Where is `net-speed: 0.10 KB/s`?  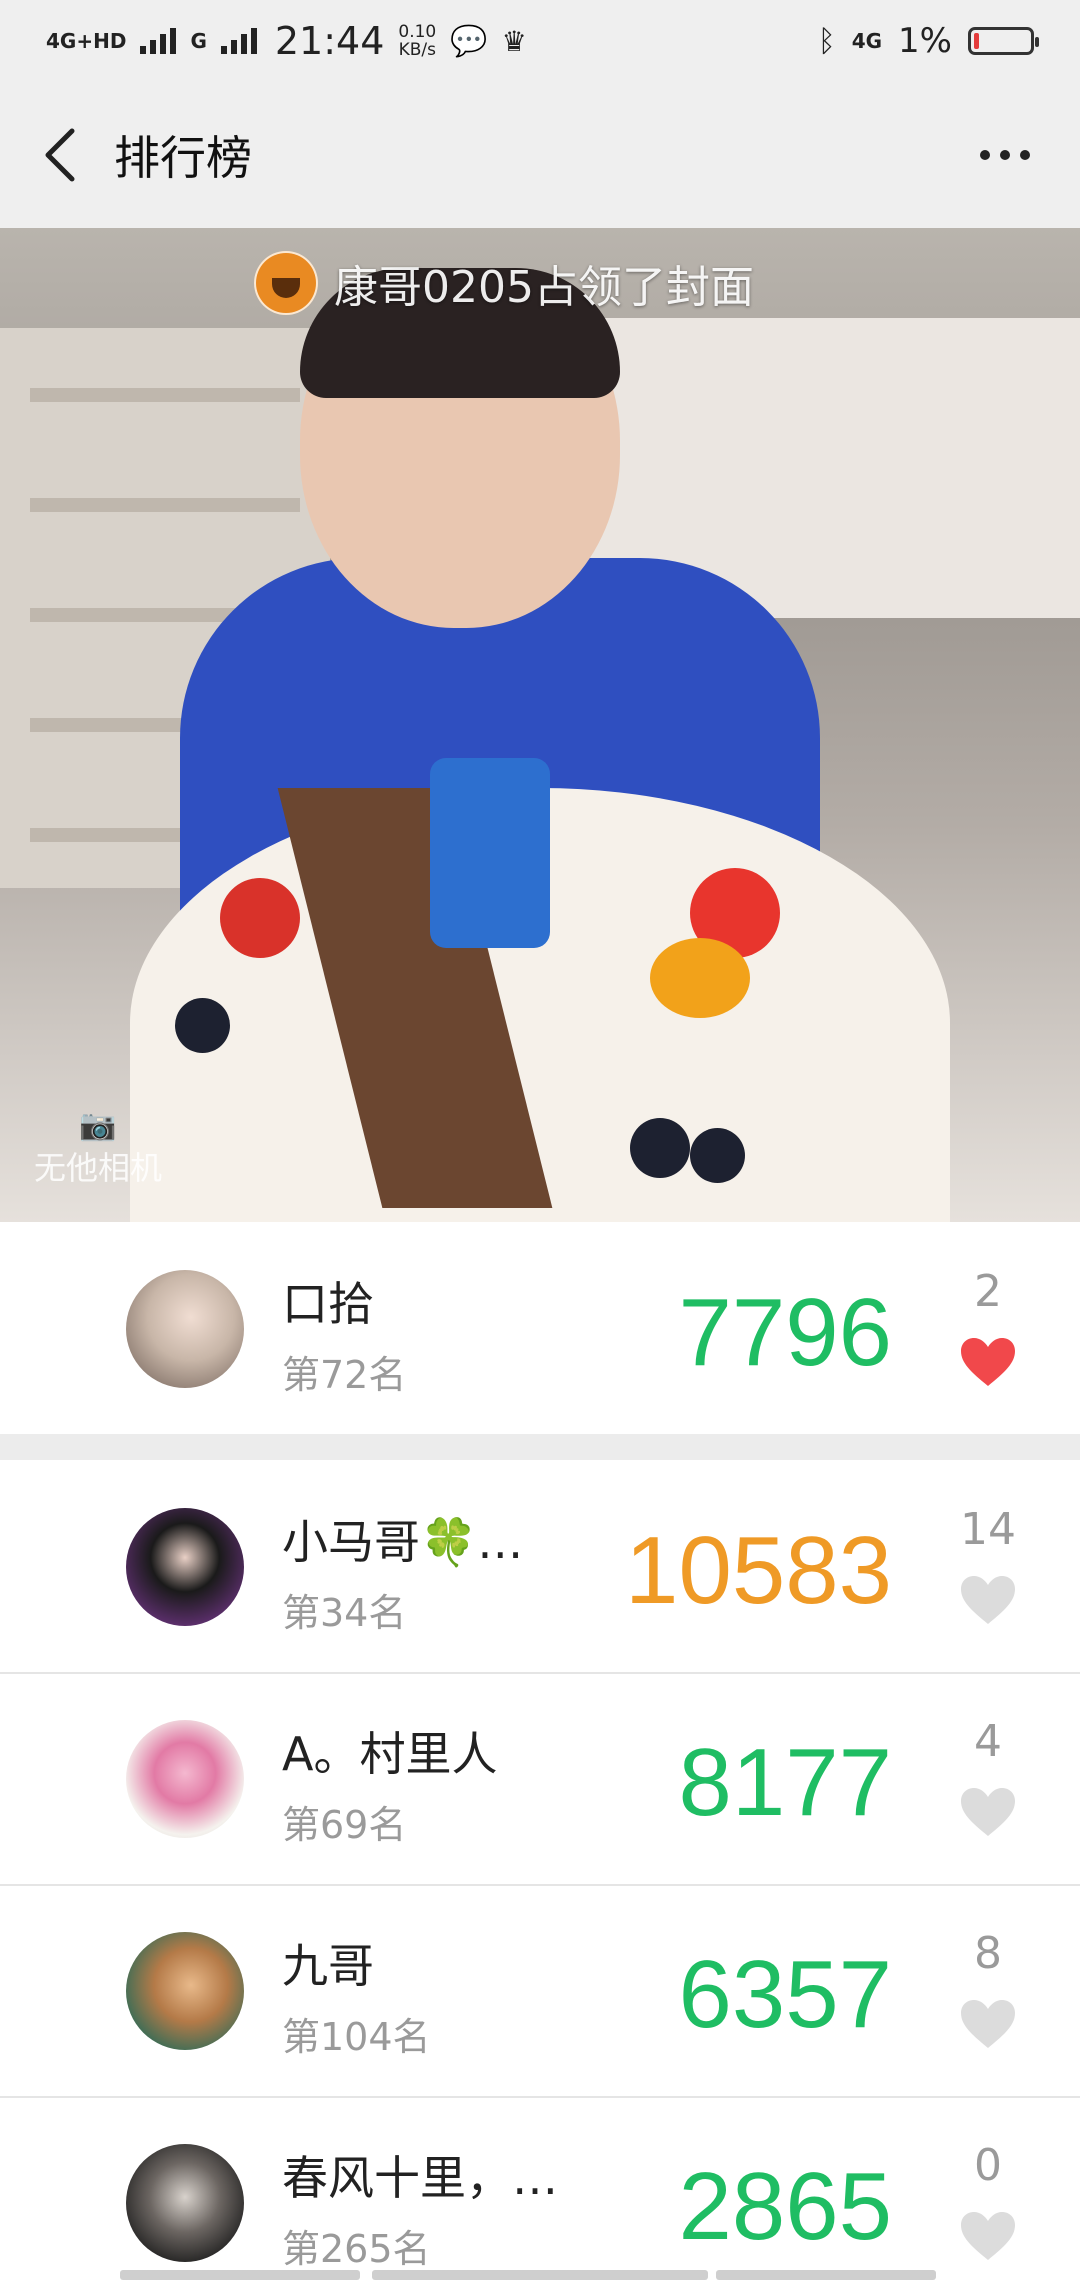 net-speed: 0.10 KB/s is located at coordinates (417, 41).